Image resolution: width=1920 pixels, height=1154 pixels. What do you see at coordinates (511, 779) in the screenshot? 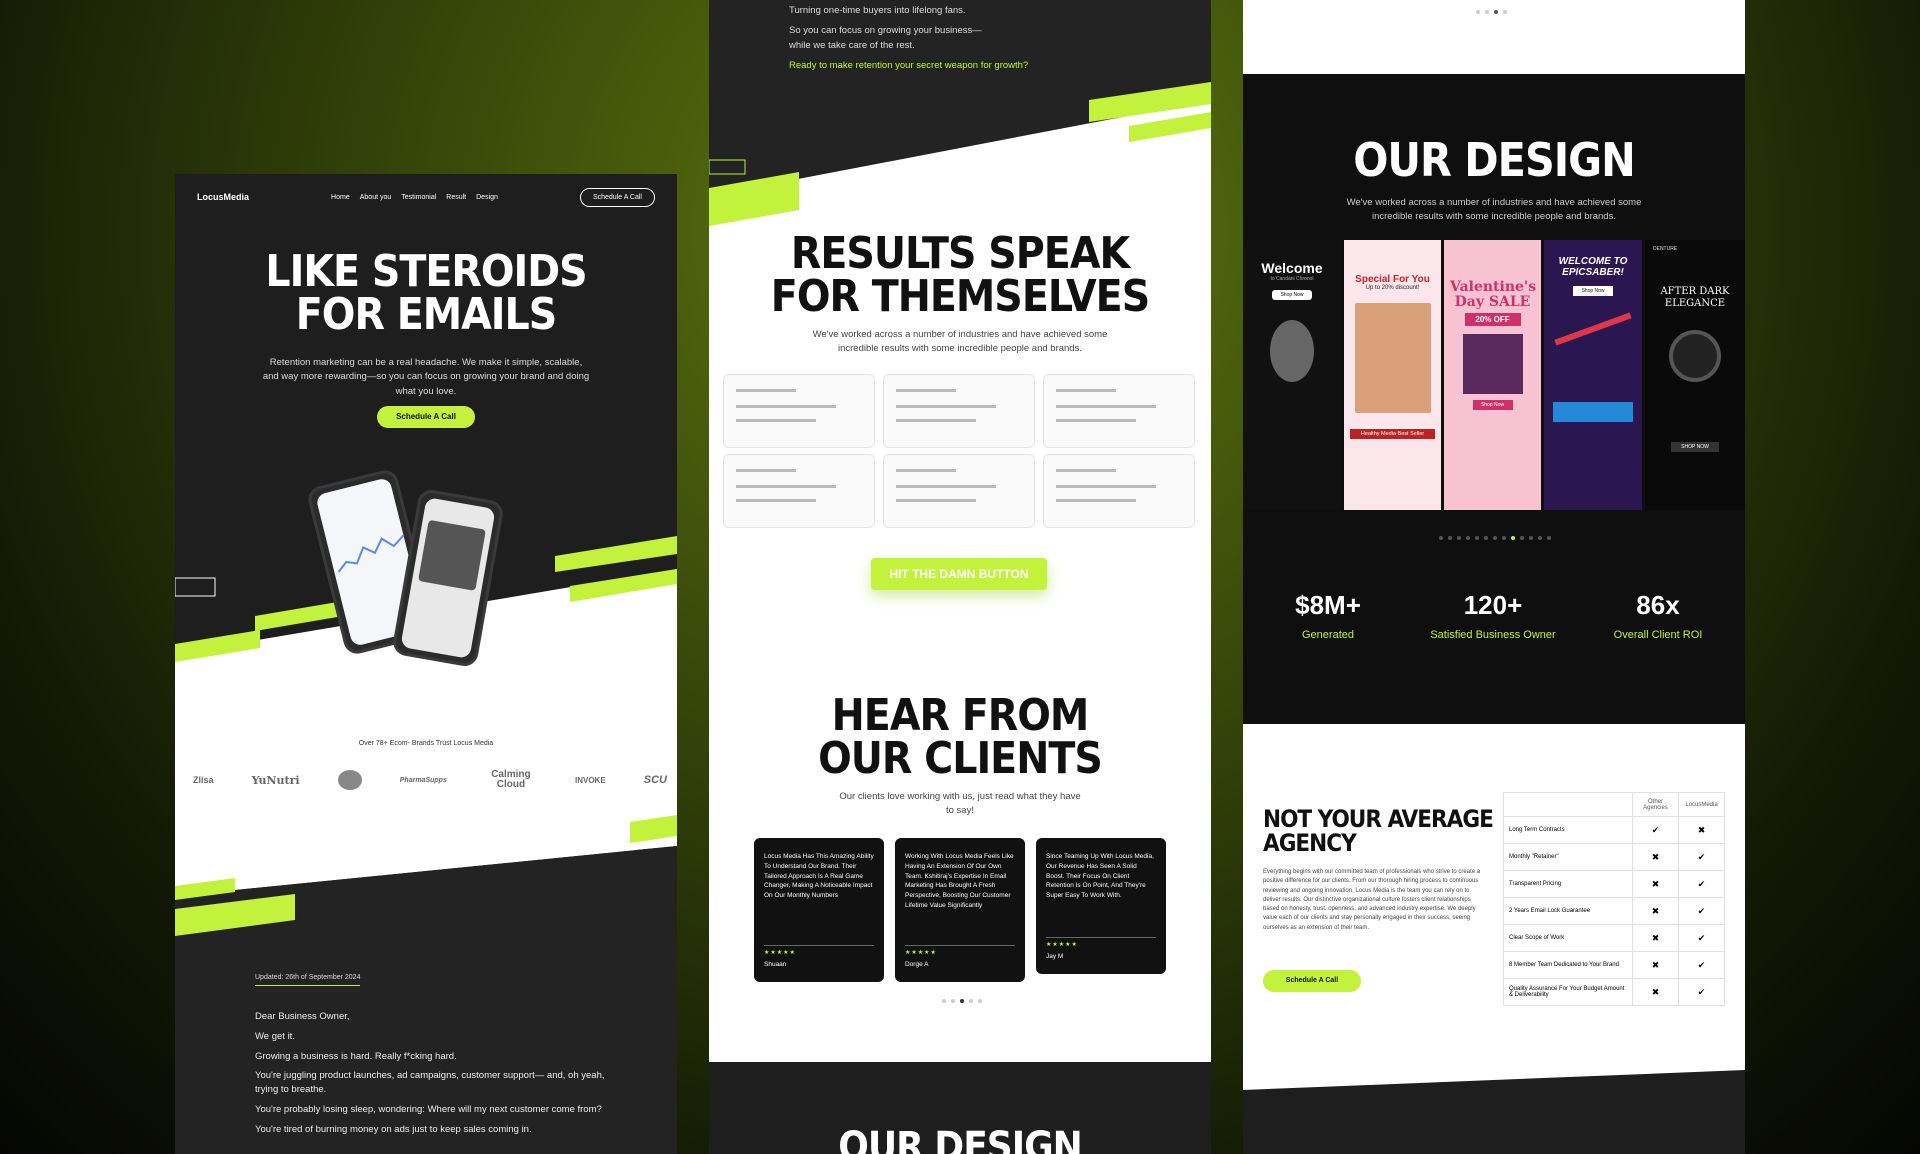
I see `brand-logo-5: Calming Cloud` at bounding box center [511, 779].